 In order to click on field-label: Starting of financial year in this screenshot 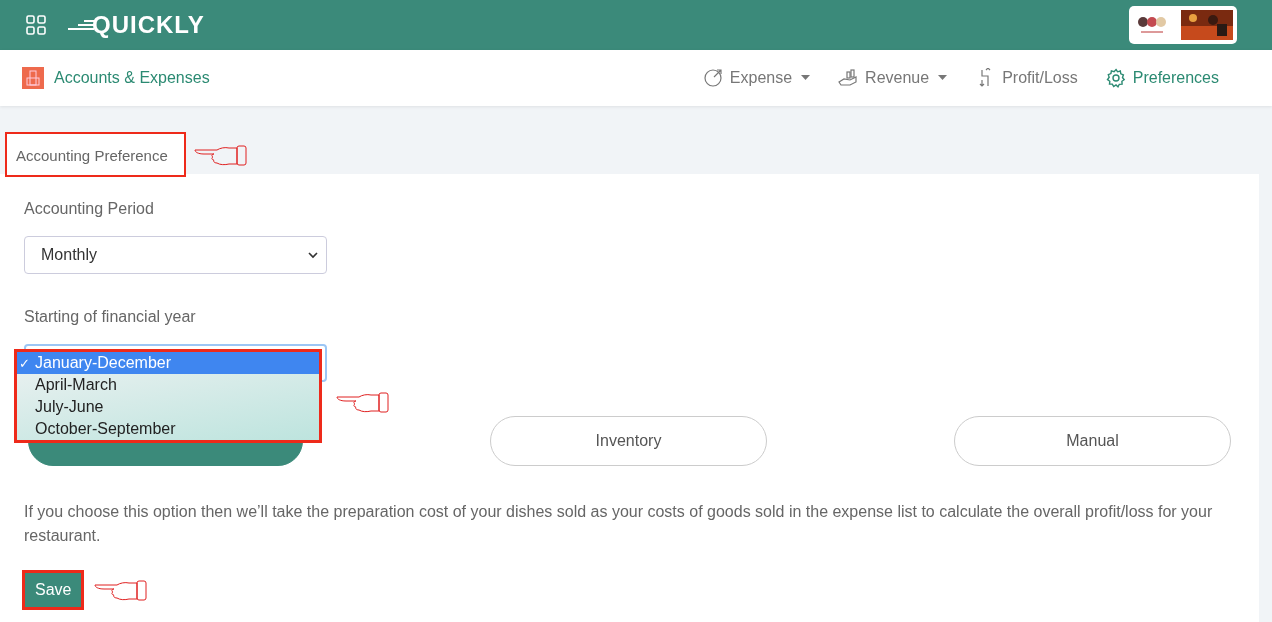, I will do `click(110, 317)`.